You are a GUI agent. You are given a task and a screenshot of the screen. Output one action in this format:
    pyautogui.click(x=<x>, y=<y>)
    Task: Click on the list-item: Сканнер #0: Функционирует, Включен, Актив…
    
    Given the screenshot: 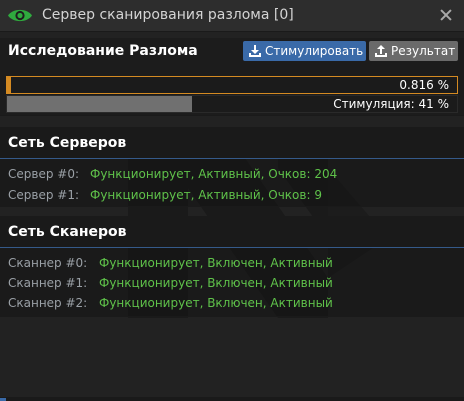 What is the action you would take?
    pyautogui.click(x=170, y=263)
    